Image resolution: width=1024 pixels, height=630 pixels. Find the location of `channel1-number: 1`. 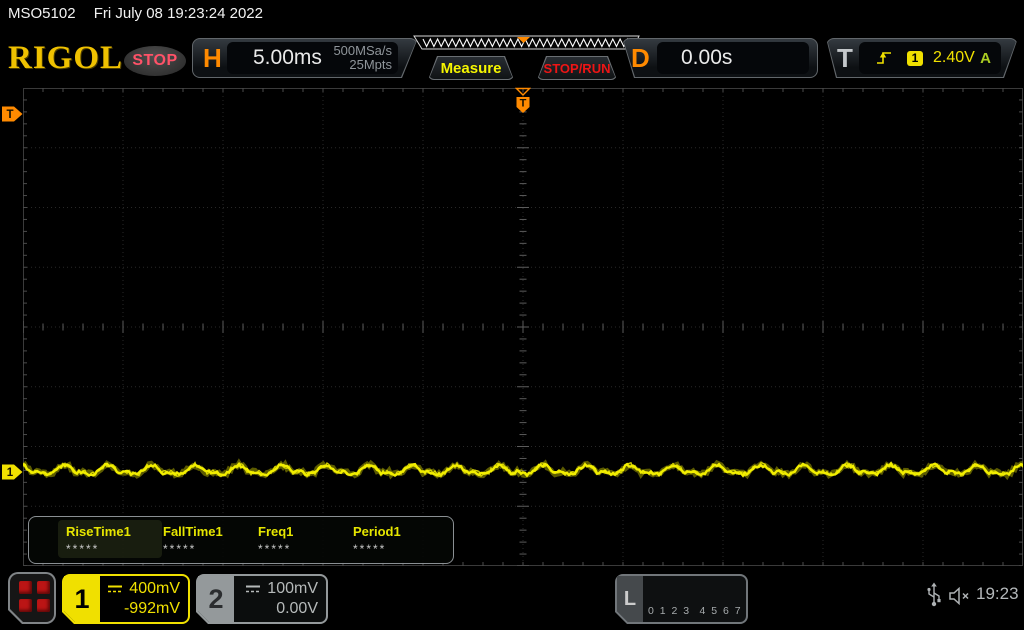

channel1-number: 1 is located at coordinates (82, 599).